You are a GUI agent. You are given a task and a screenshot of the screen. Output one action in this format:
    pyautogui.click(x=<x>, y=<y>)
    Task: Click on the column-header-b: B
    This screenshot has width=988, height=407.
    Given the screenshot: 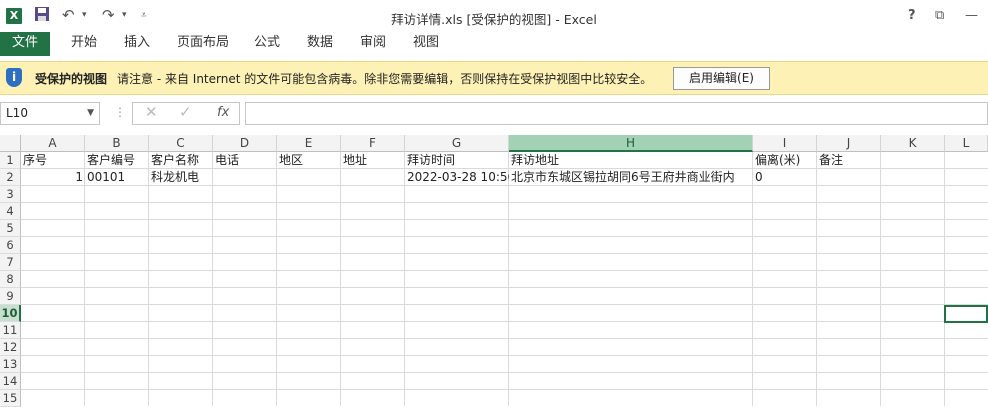 What is the action you would take?
    pyautogui.click(x=117, y=143)
    